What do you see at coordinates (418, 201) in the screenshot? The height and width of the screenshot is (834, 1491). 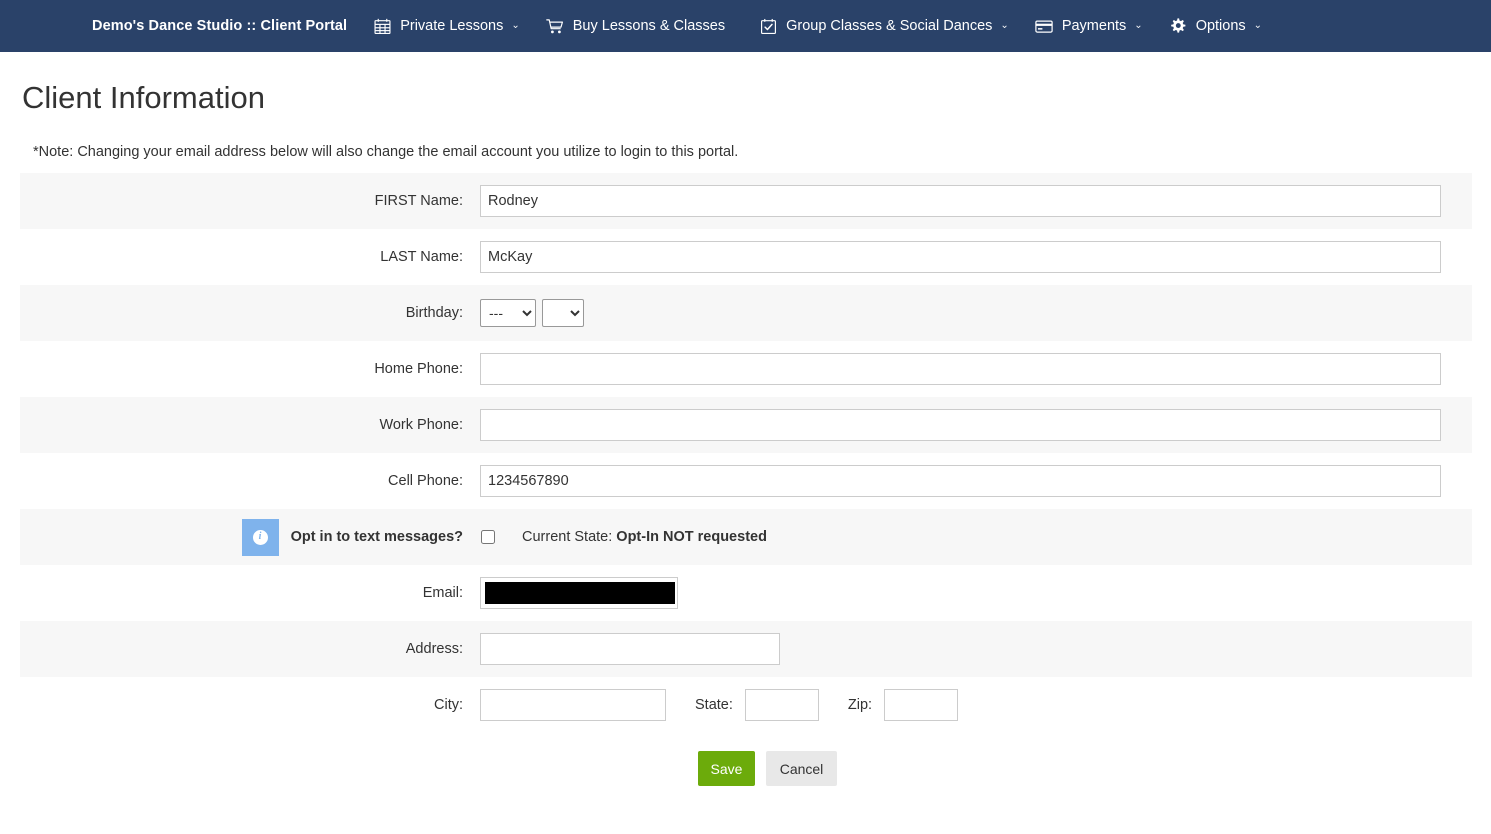 I see `first-name-label: FIRST Name:` at bounding box center [418, 201].